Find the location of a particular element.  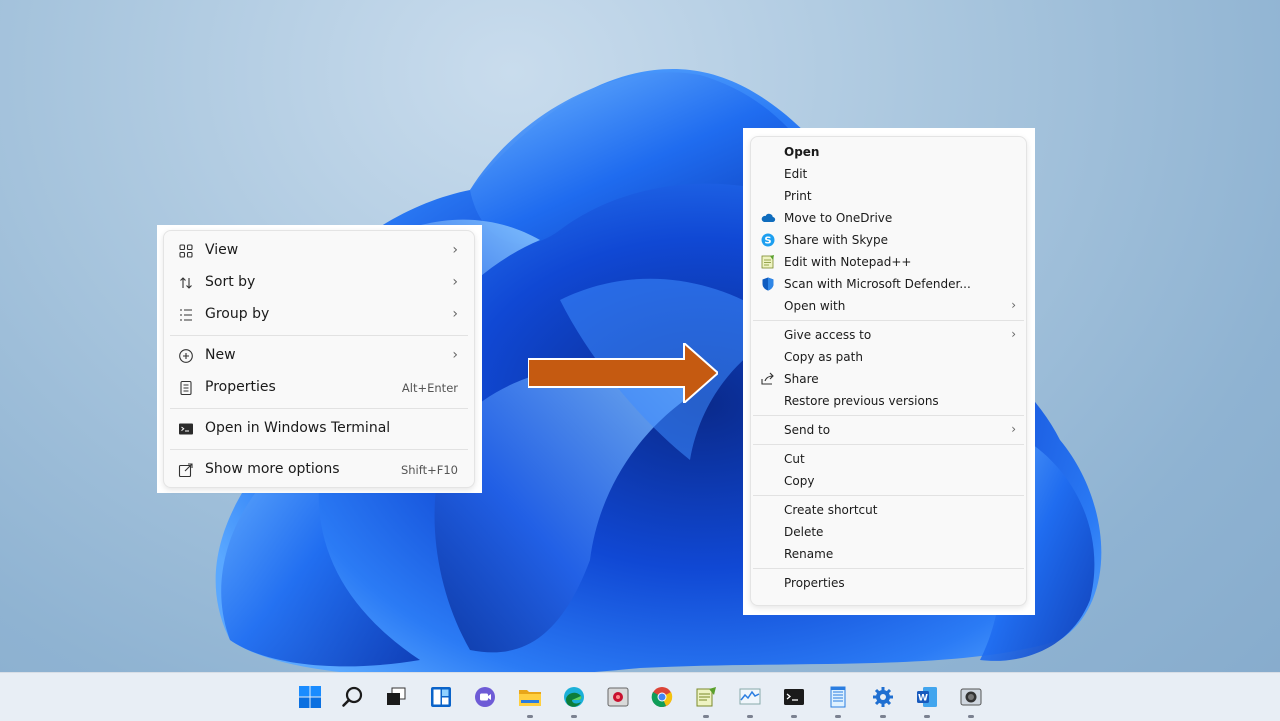

menu-item-group-by: Group by › is located at coordinates (319, 315).